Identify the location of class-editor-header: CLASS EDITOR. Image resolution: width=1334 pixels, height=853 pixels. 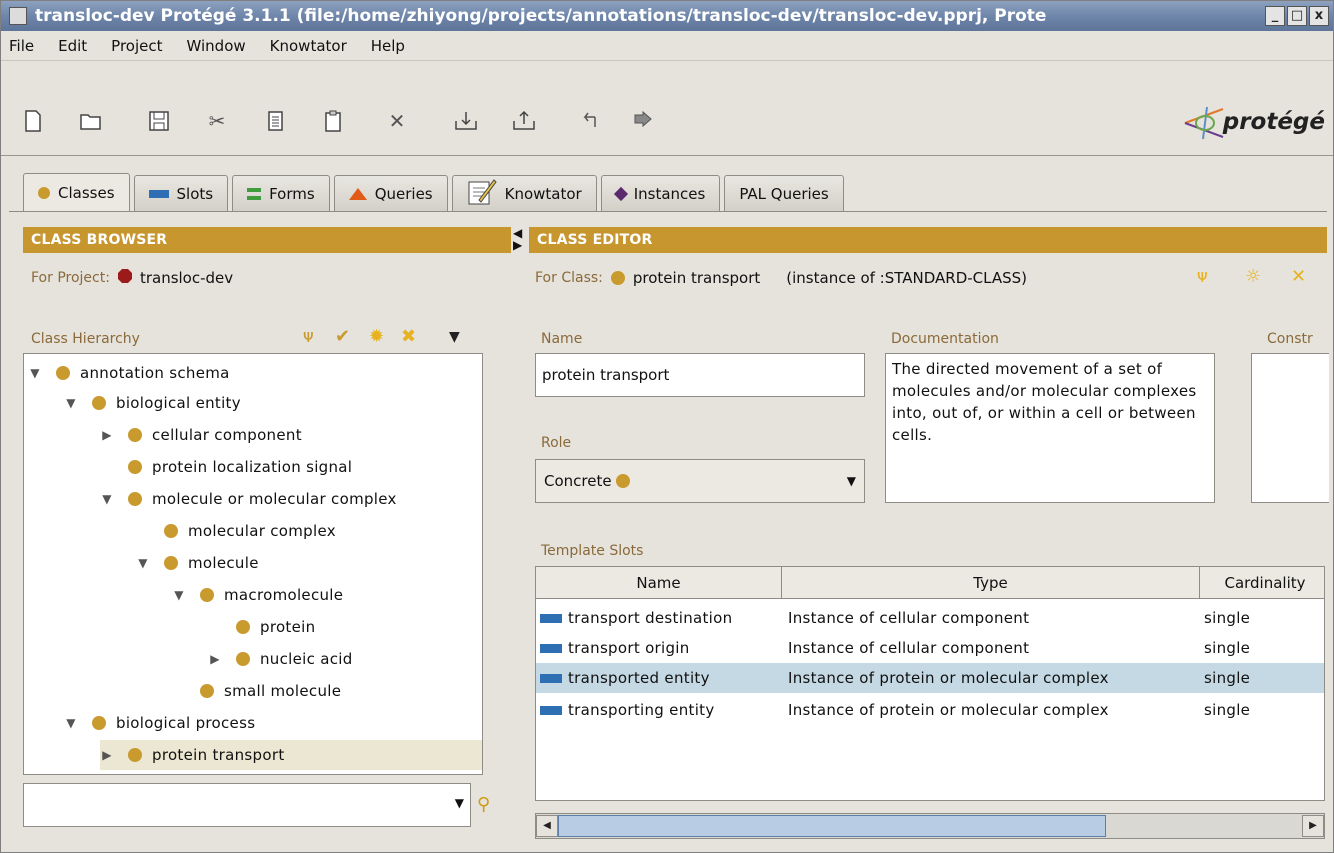
(928, 240).